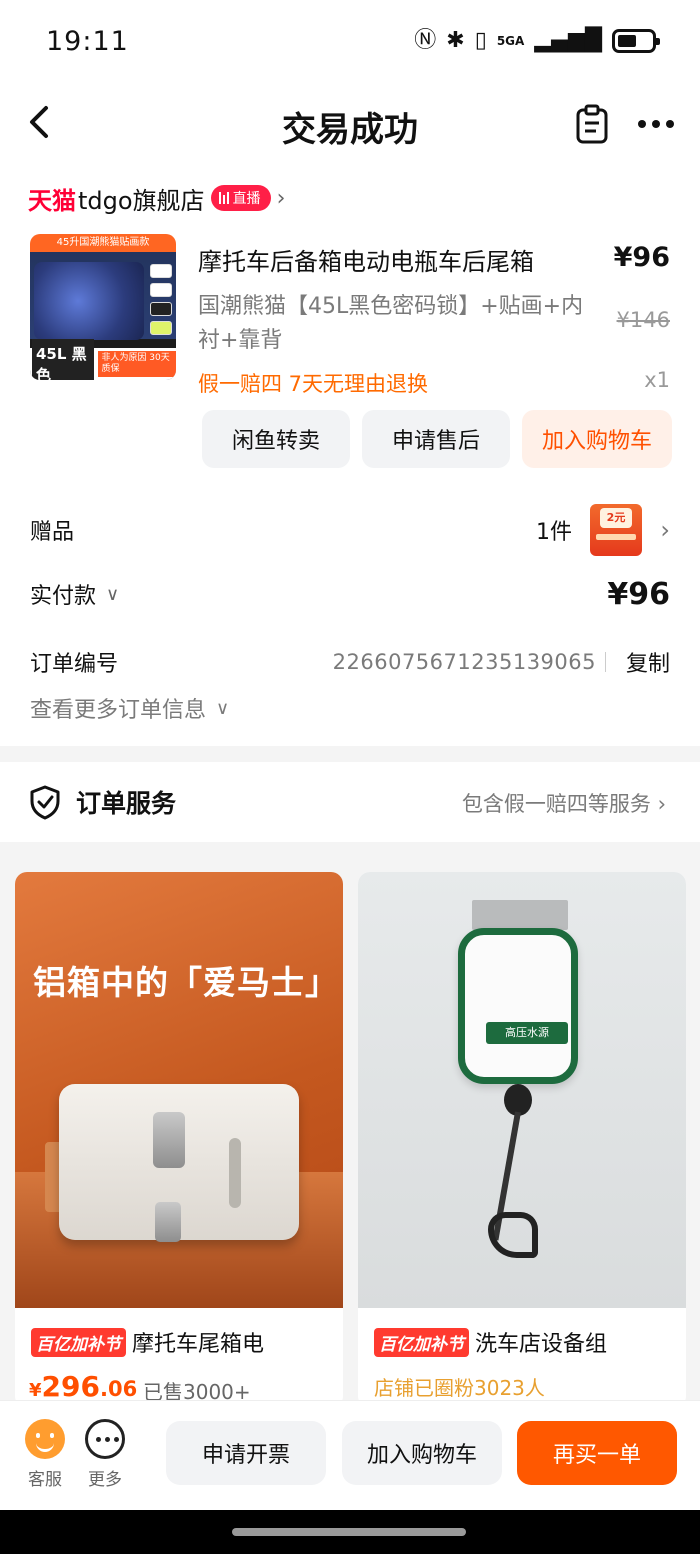  What do you see at coordinates (118, 710) in the screenshot?
I see `more-order-info-label: 查看更多订单信息` at bounding box center [118, 710].